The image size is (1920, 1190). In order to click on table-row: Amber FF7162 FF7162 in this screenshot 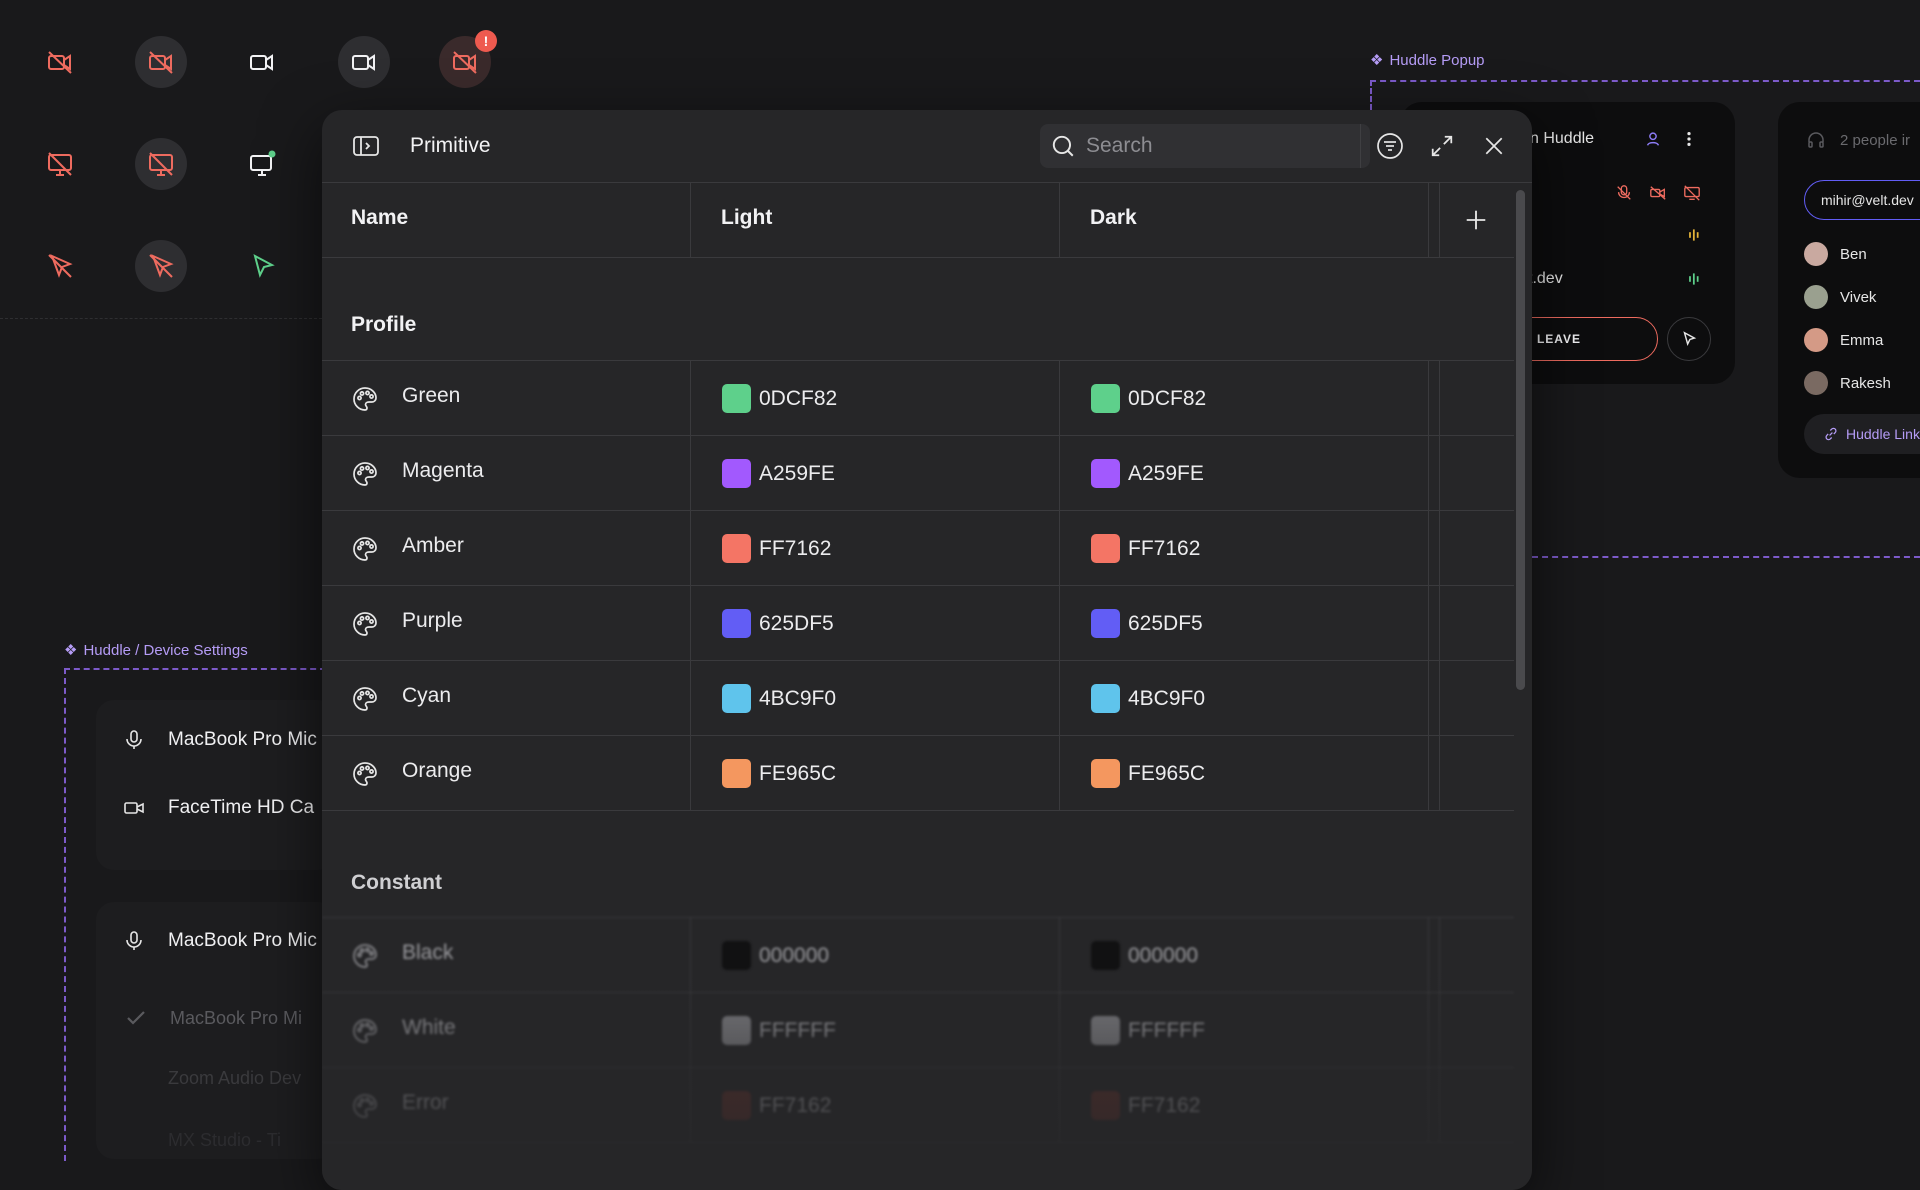, I will do `click(918, 548)`.